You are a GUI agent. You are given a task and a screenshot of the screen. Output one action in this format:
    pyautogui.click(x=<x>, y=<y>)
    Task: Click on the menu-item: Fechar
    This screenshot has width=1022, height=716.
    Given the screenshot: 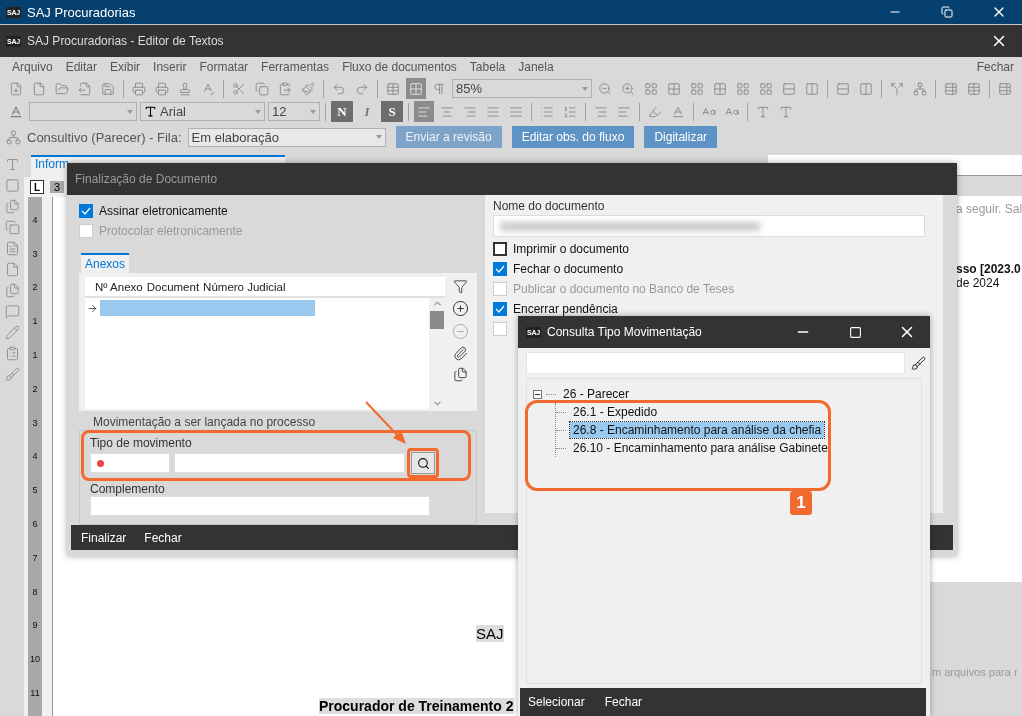 What is the action you would take?
    pyautogui.click(x=995, y=67)
    